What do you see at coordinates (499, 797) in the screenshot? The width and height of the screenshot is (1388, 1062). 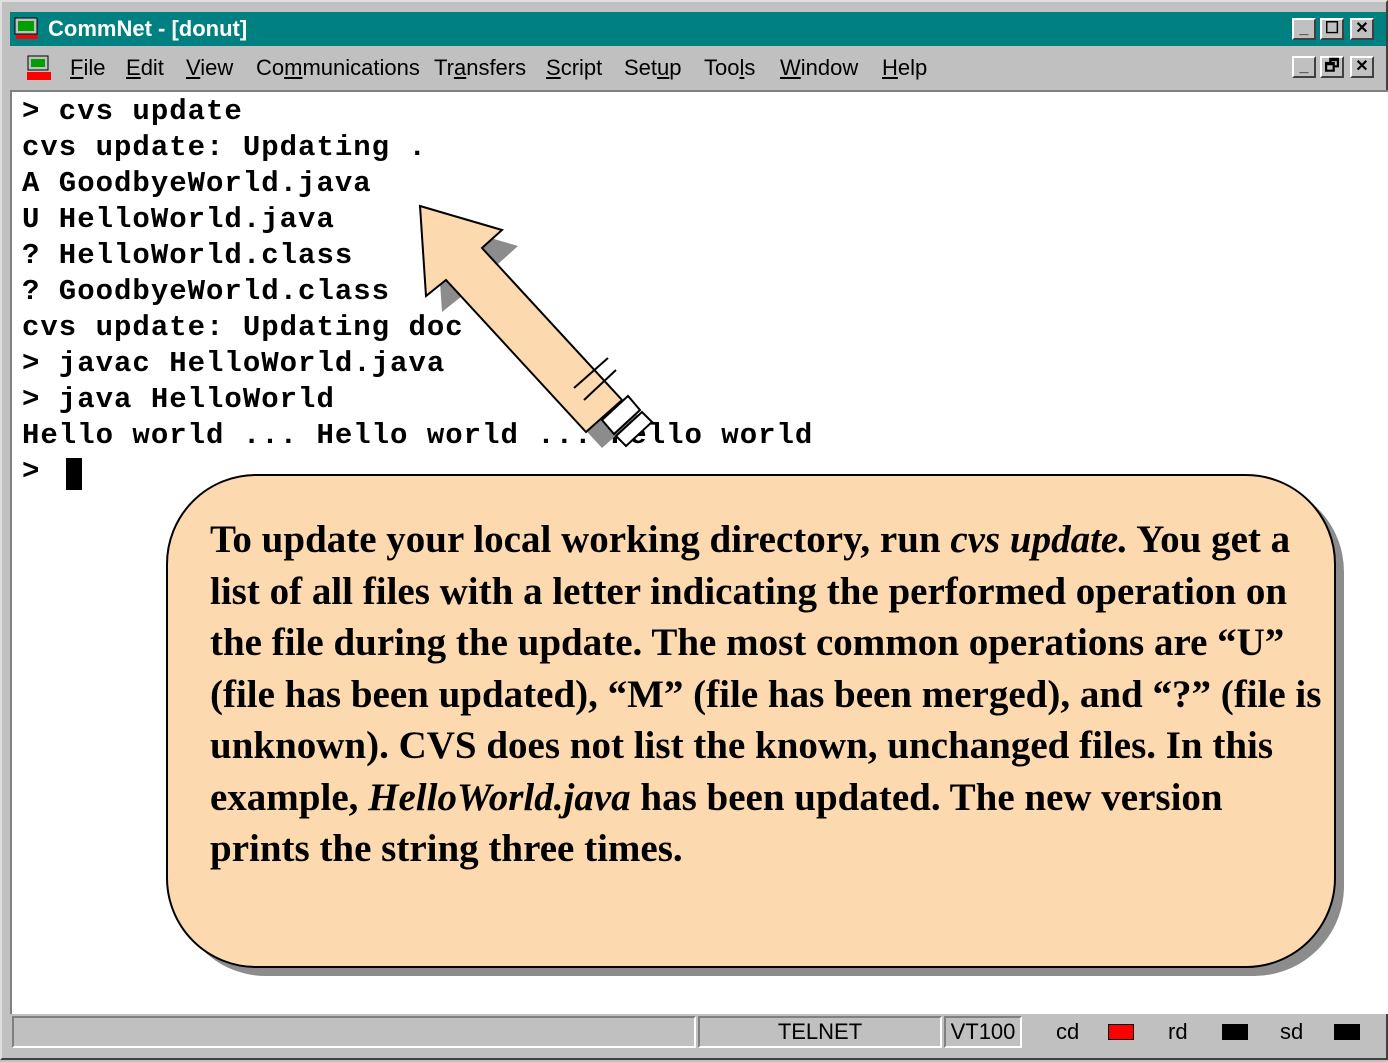 I see `callout-filename: HelloWorld.java` at bounding box center [499, 797].